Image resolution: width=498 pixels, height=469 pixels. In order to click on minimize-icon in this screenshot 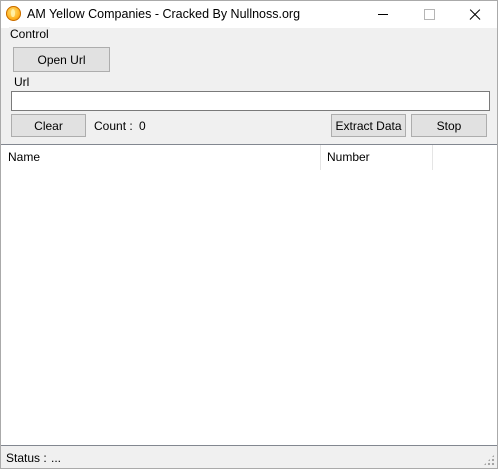, I will do `click(383, 14)`.